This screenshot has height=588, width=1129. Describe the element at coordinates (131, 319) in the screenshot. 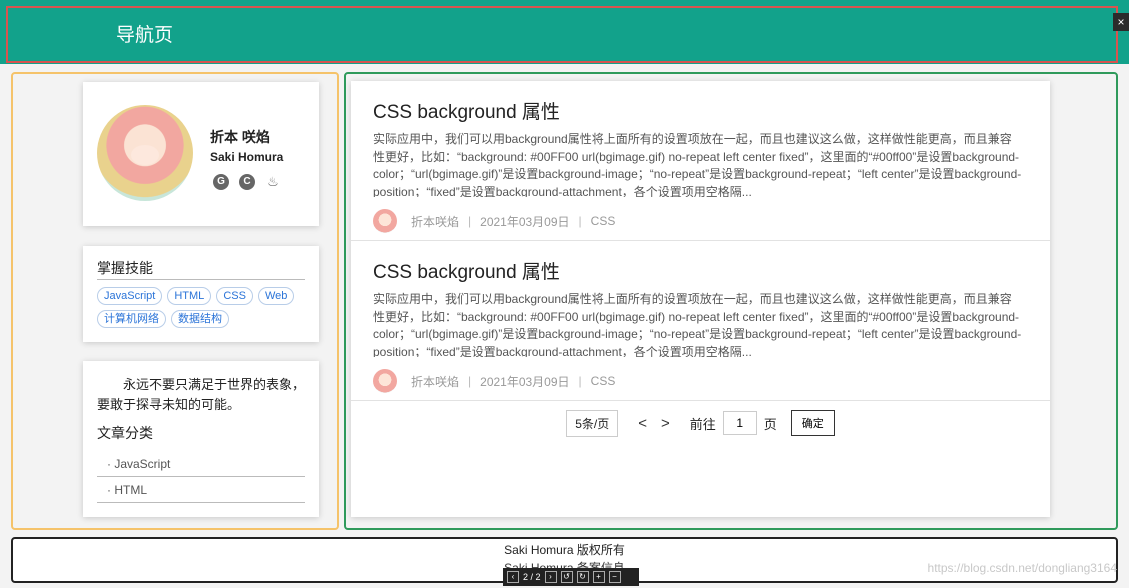

I see `skill-tag: 计算机网络` at that location.